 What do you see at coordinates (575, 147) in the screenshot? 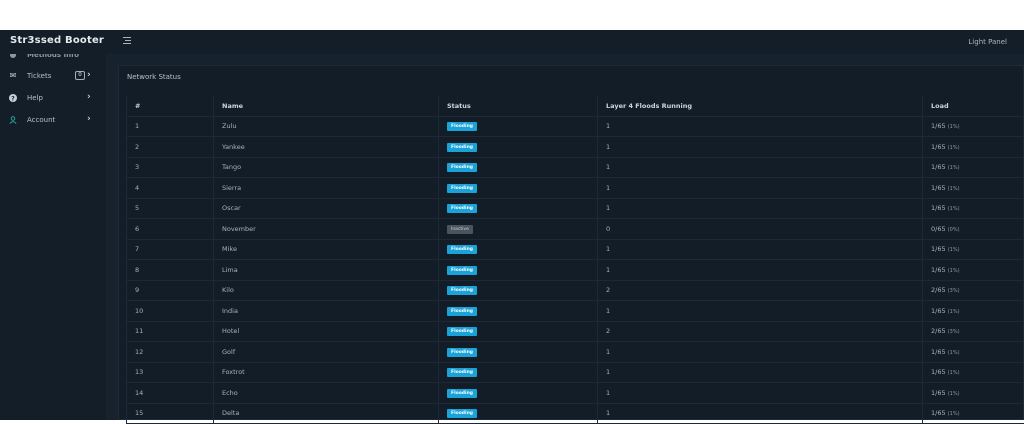
I see `table-row: 2YankeeFlooding11/65 (1%)` at bounding box center [575, 147].